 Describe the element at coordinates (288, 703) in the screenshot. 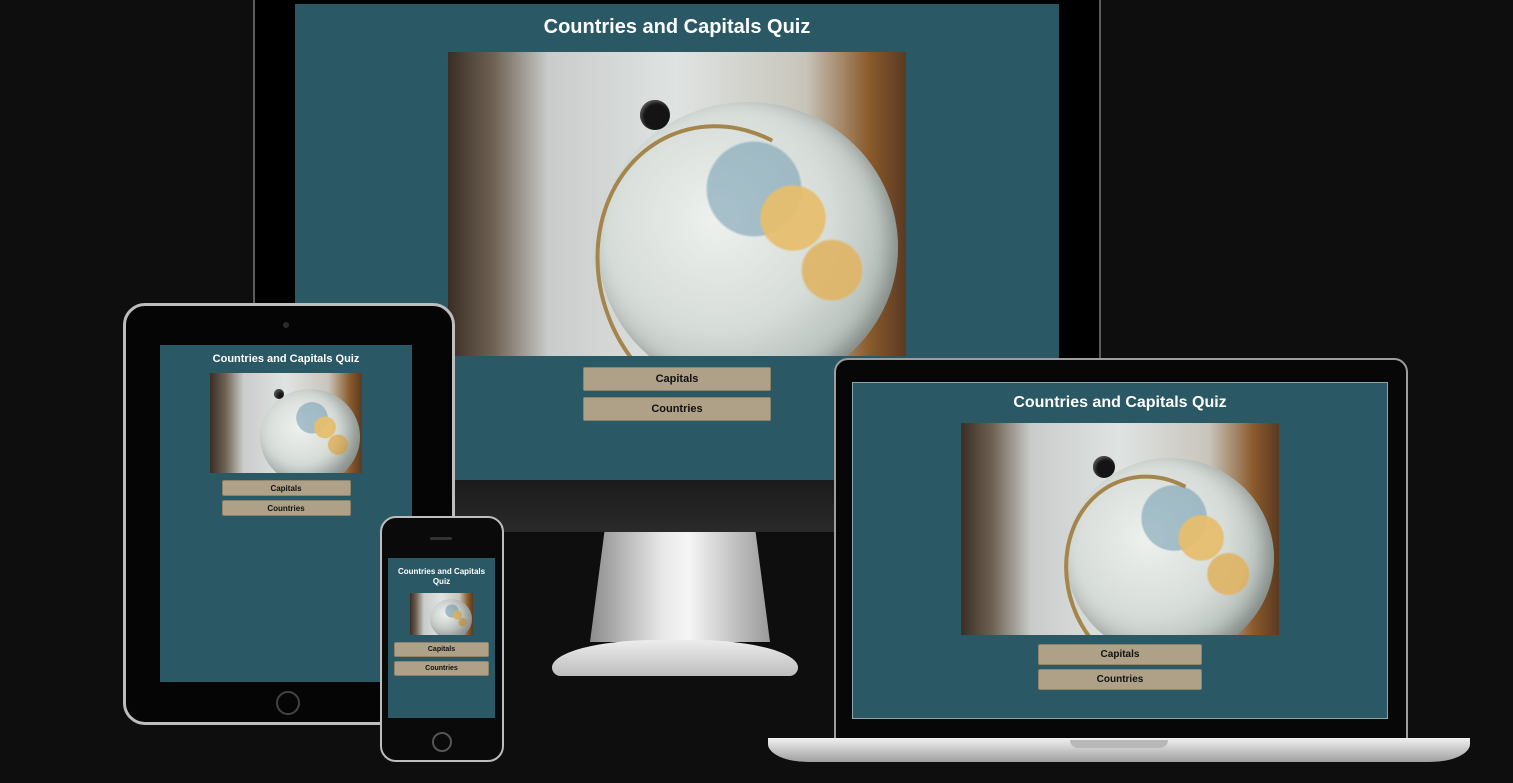

I see `tablet-home-button` at that location.